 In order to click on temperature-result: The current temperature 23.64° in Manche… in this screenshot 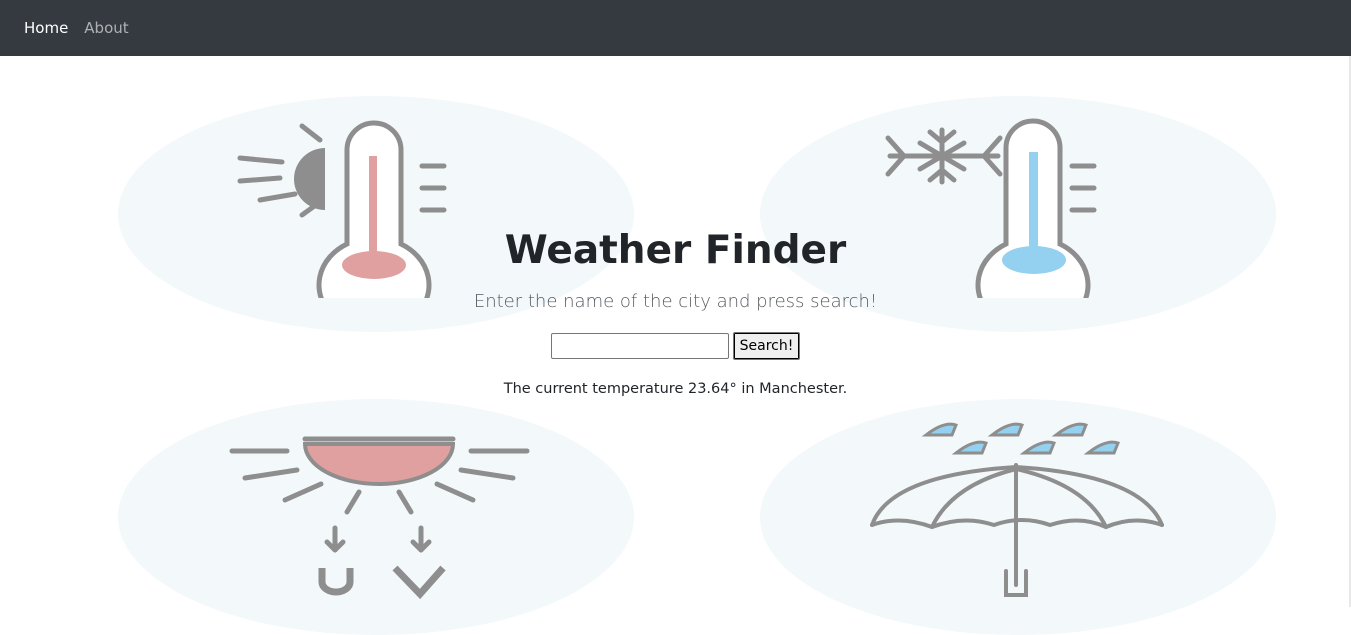, I will do `click(675, 389)`.